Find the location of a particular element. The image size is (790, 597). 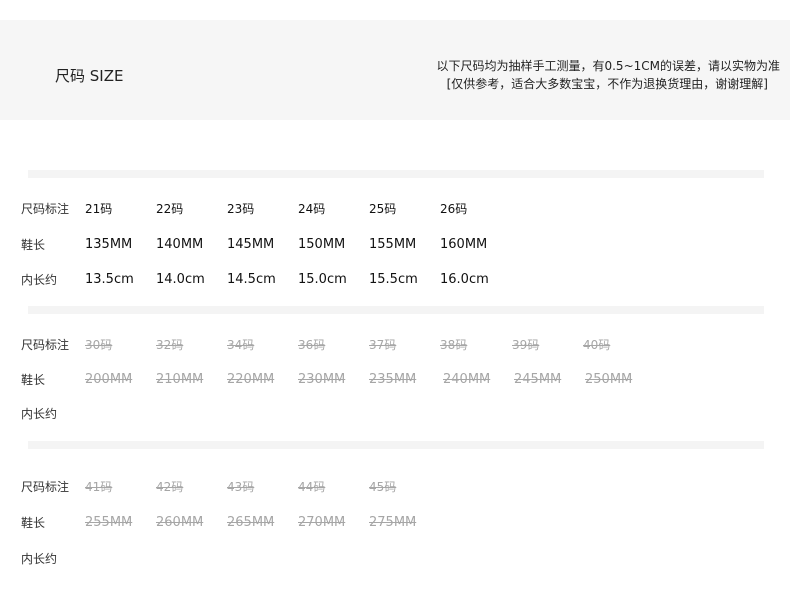

size-cell: 30码 is located at coordinates (99, 345).